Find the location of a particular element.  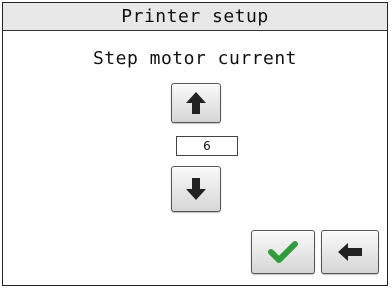

confirm-button is located at coordinates (283, 252).